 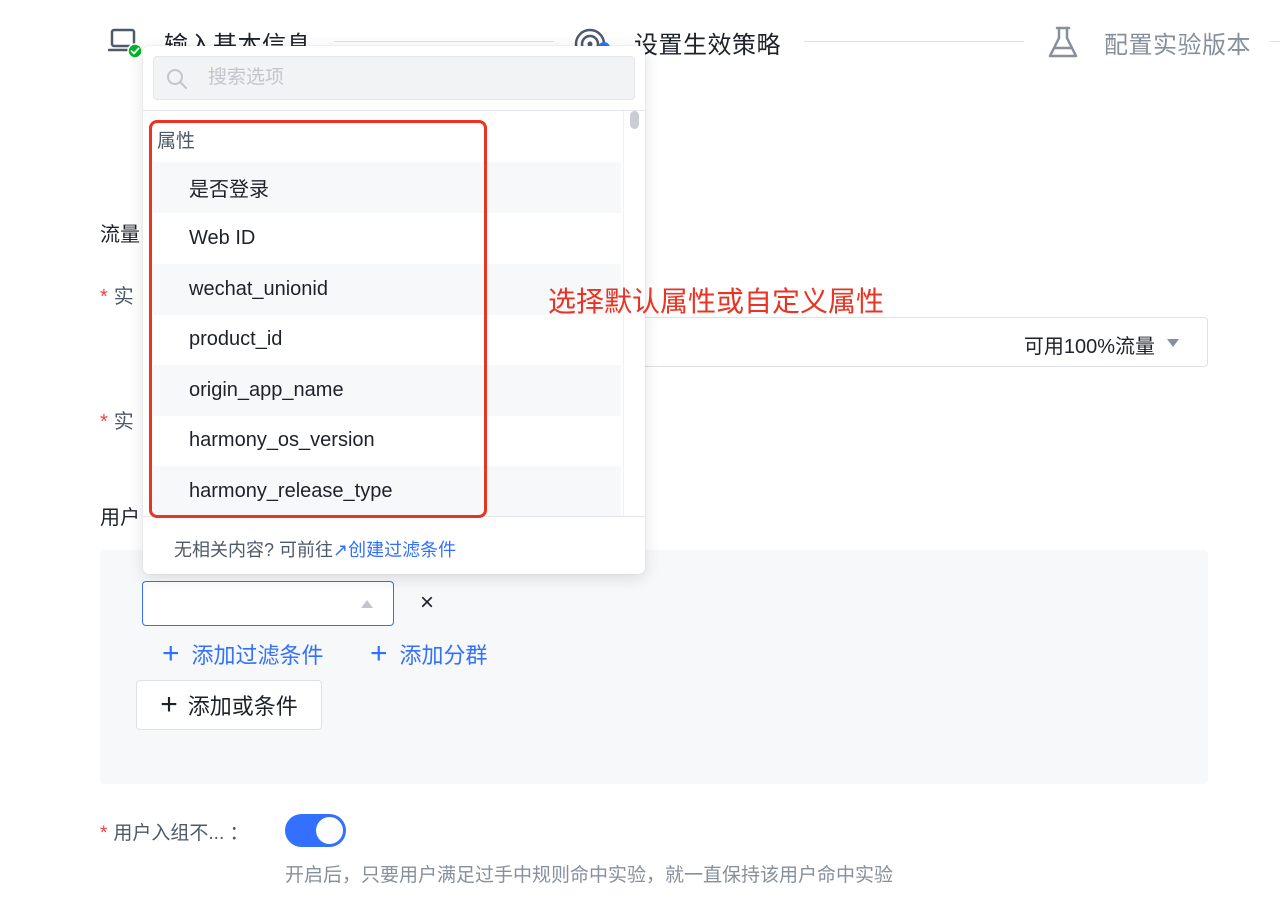 What do you see at coordinates (117, 422) in the screenshot?
I see `experiment-field-label-2: * 实` at bounding box center [117, 422].